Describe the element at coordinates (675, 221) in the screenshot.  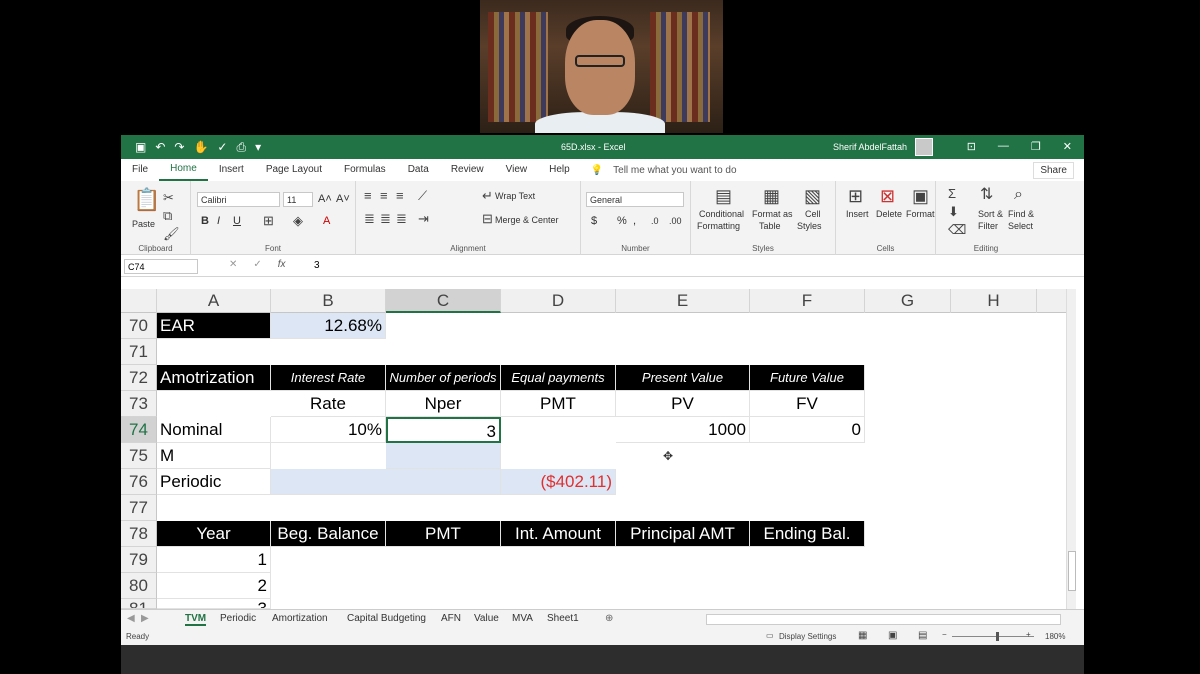
I see `decrease-decimal-icon: .00` at that location.